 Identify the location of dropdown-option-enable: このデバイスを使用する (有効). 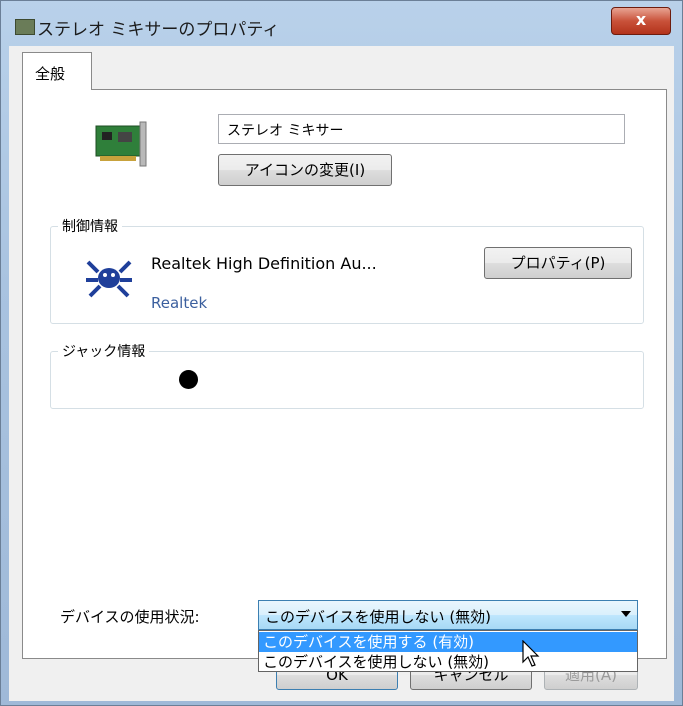
(448, 642).